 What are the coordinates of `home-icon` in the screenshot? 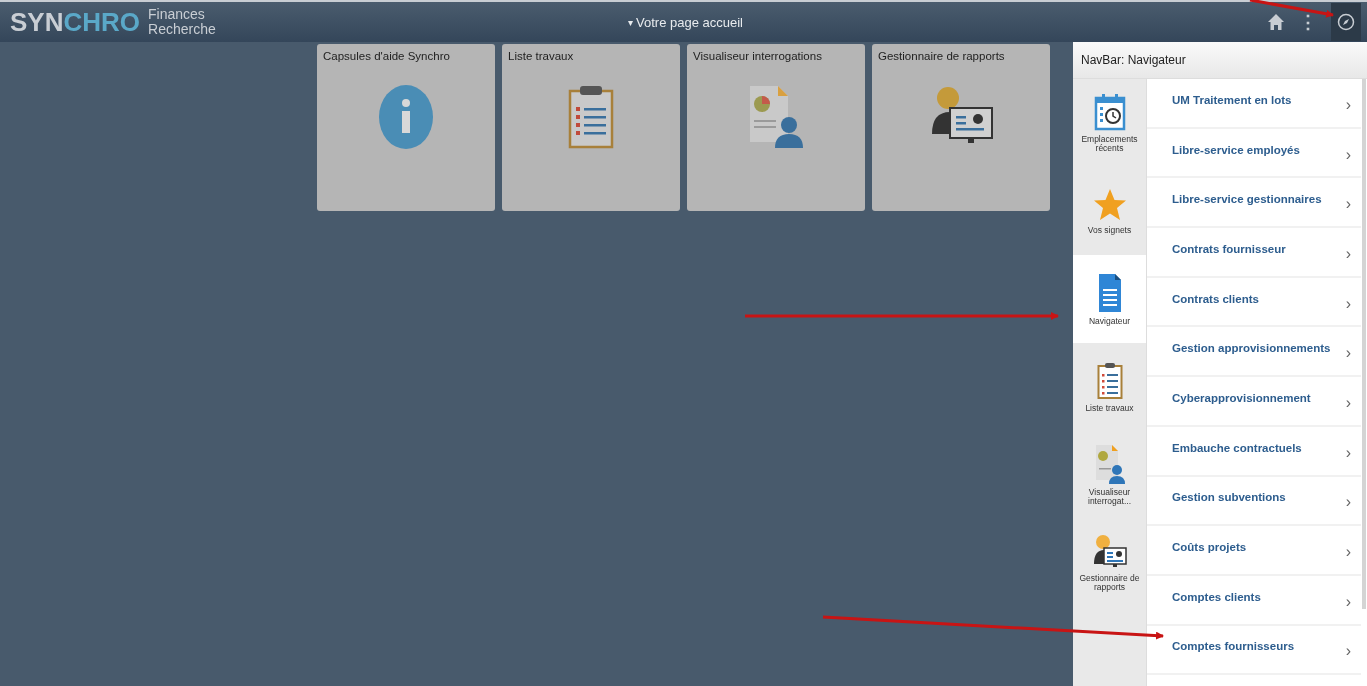 It's located at (1276, 22).